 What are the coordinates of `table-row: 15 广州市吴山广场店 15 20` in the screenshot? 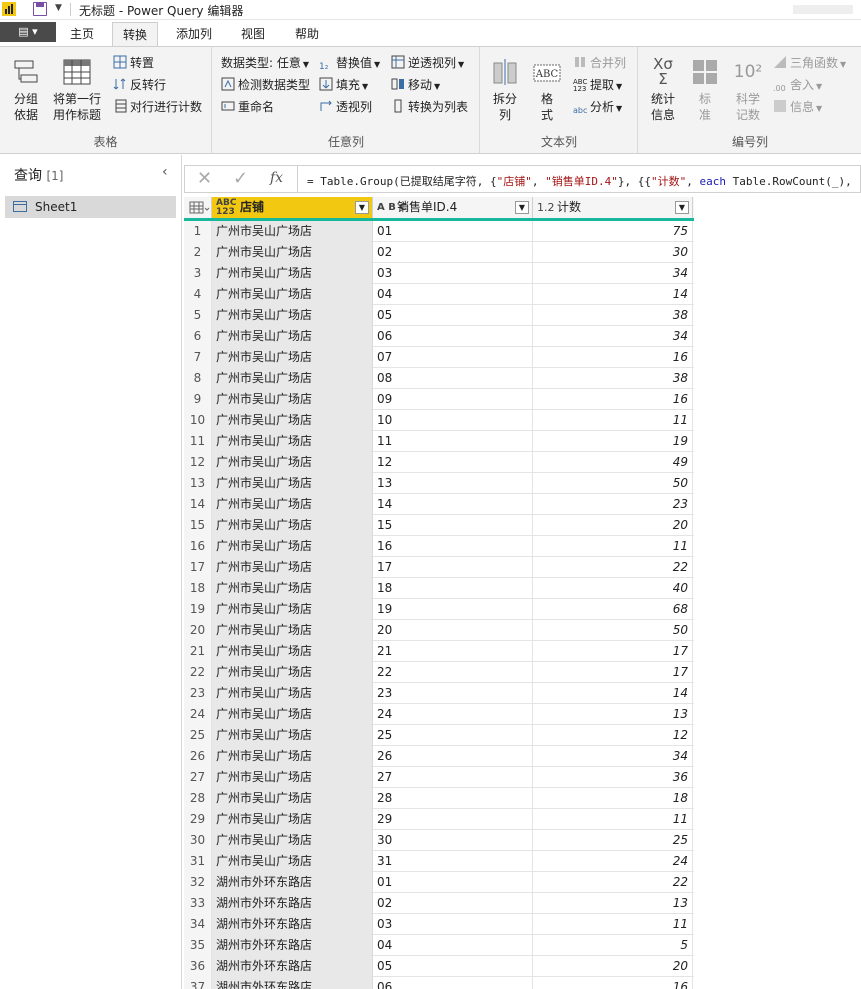 It's located at (439, 525).